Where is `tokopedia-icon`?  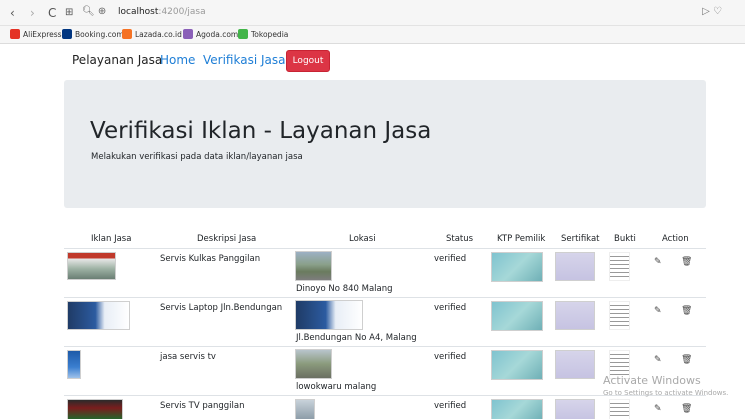
tokopedia-icon is located at coordinates (243, 34).